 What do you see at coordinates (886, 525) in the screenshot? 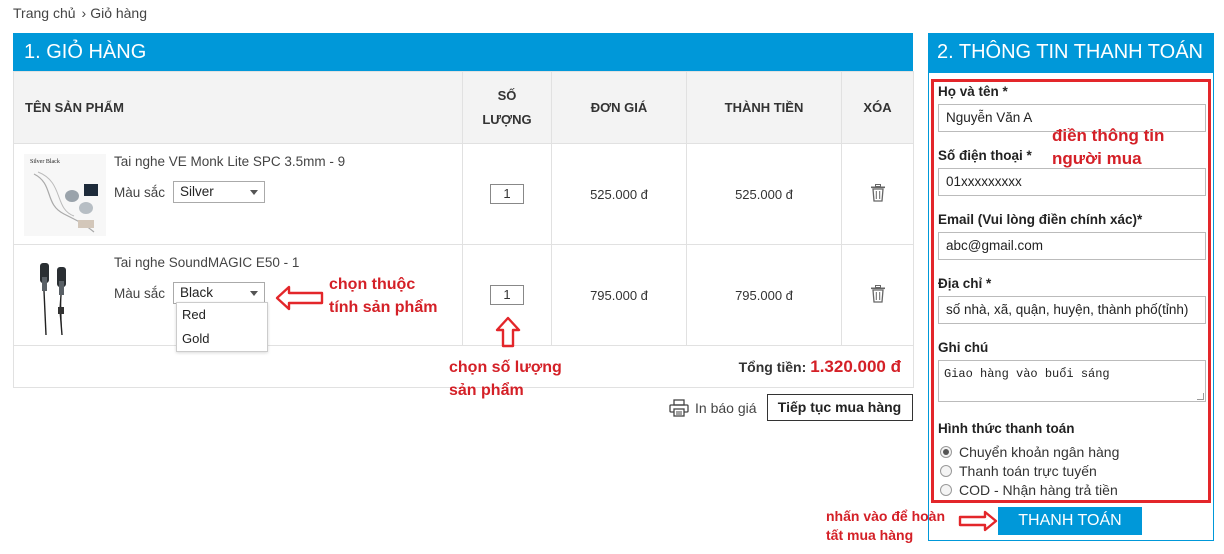
I see `annotation-click-finish: nhấn vào để hoàn tất mua hàng` at bounding box center [886, 525].